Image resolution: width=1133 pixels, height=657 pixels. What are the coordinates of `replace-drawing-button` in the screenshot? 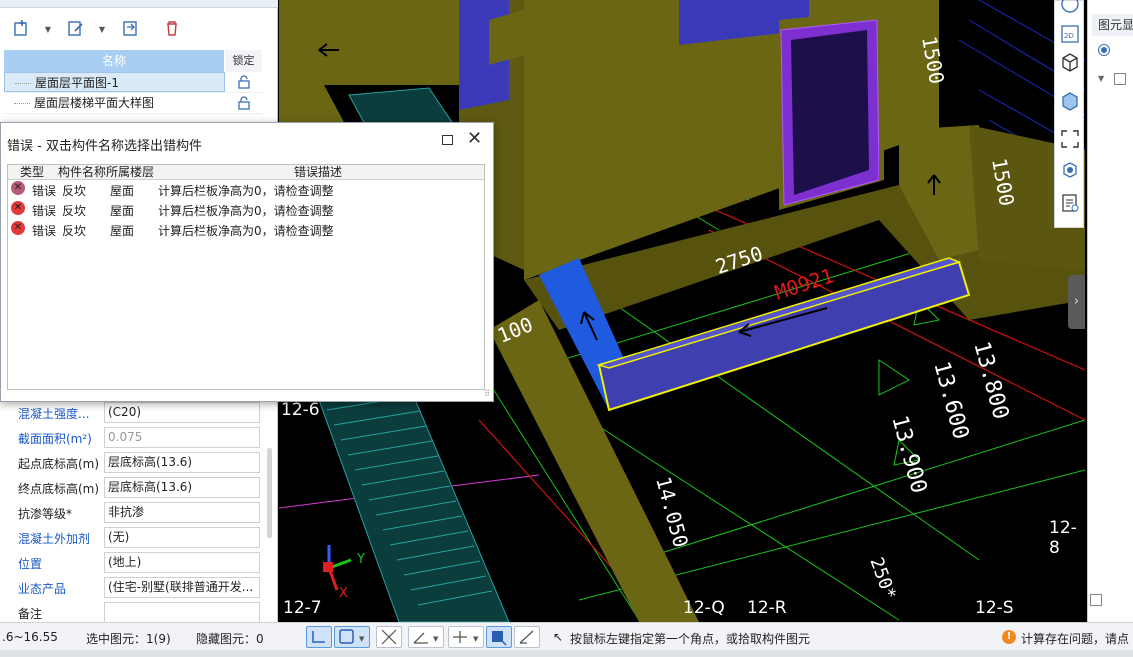 It's located at (130, 27).